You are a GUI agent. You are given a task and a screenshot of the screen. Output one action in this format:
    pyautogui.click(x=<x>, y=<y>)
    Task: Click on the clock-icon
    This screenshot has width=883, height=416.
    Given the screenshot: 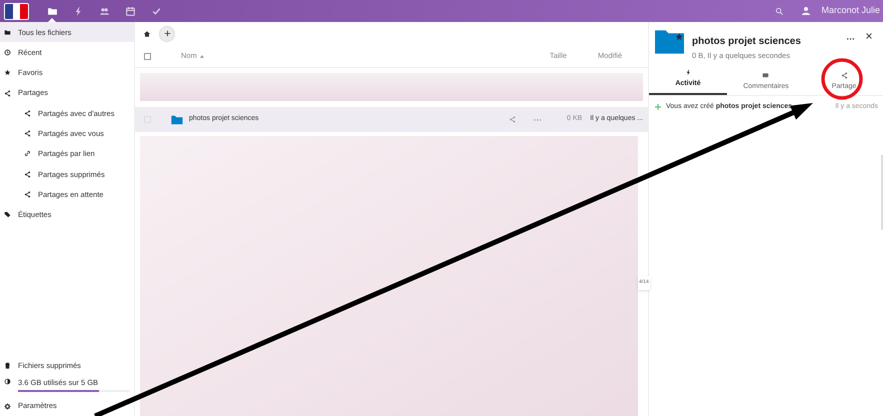 What is the action you would take?
    pyautogui.click(x=7, y=52)
    